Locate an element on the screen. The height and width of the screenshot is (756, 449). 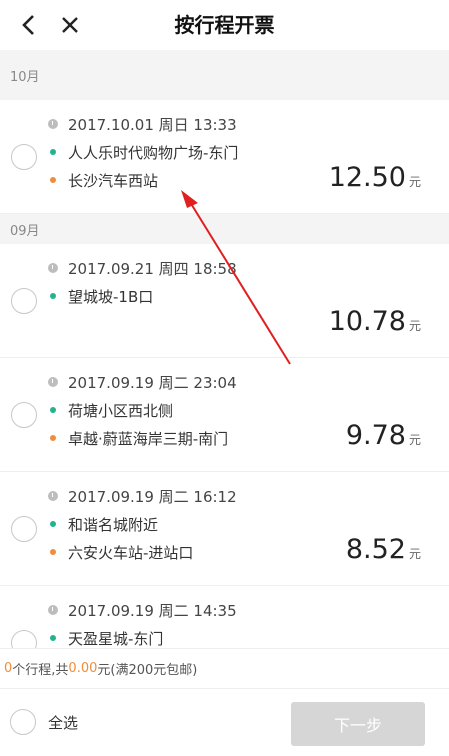
trip-item: 2017.09.19 周二 14:35 天盈星城-东门 is located at coordinates (224, 617).